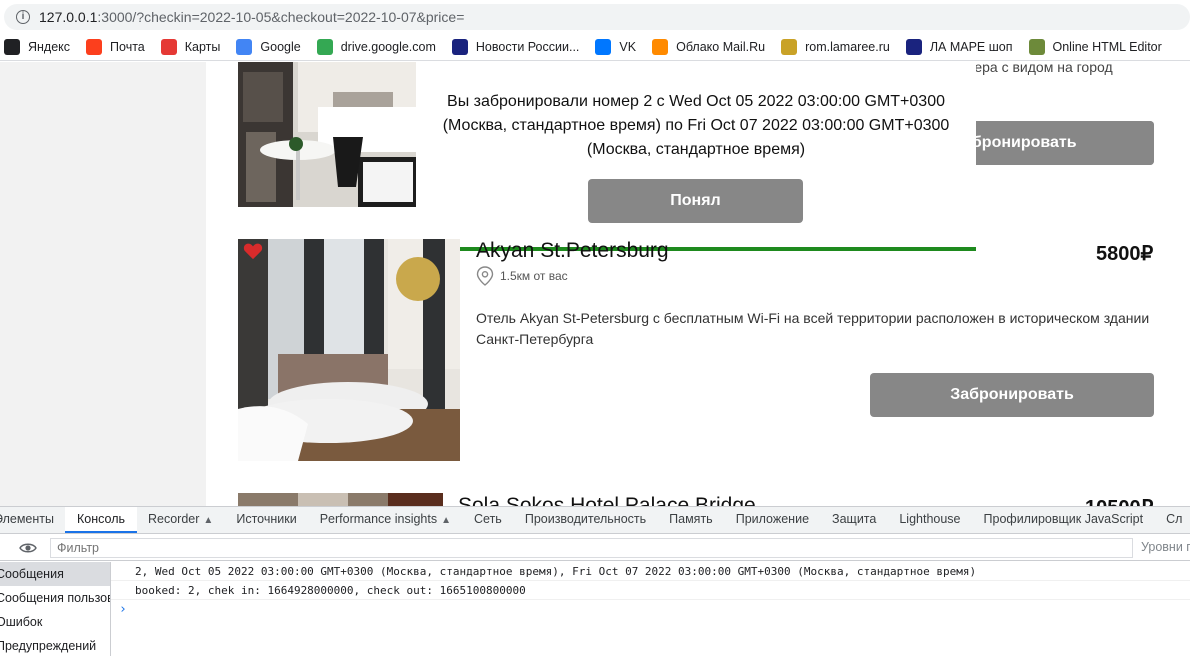 The image size is (1190, 656). I want to click on hotel-price-akyan: 5800₽, so click(1125, 254).